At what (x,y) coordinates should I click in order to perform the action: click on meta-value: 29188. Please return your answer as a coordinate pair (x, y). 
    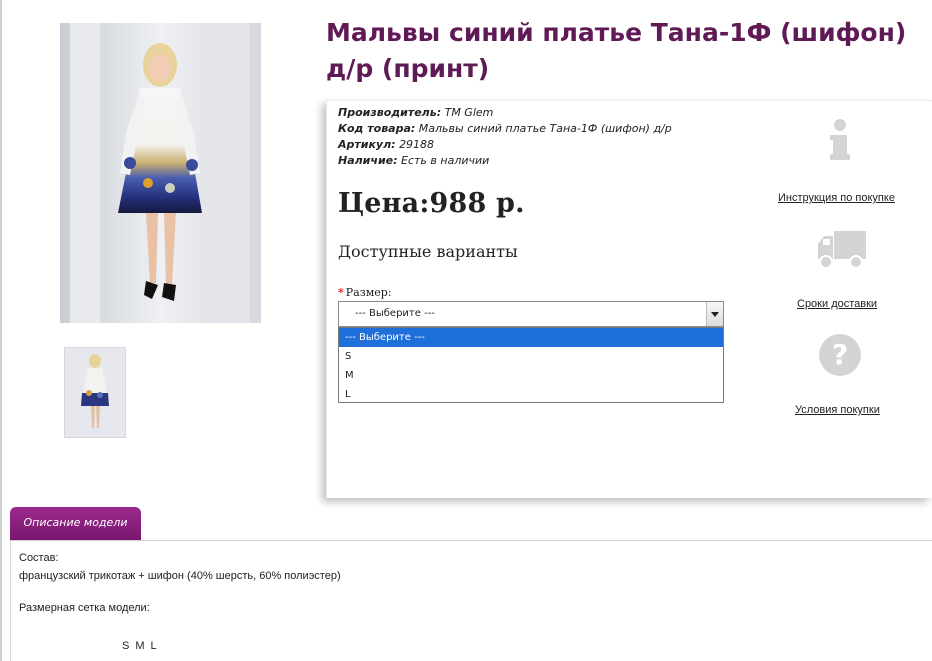
    Looking at the image, I should click on (417, 144).